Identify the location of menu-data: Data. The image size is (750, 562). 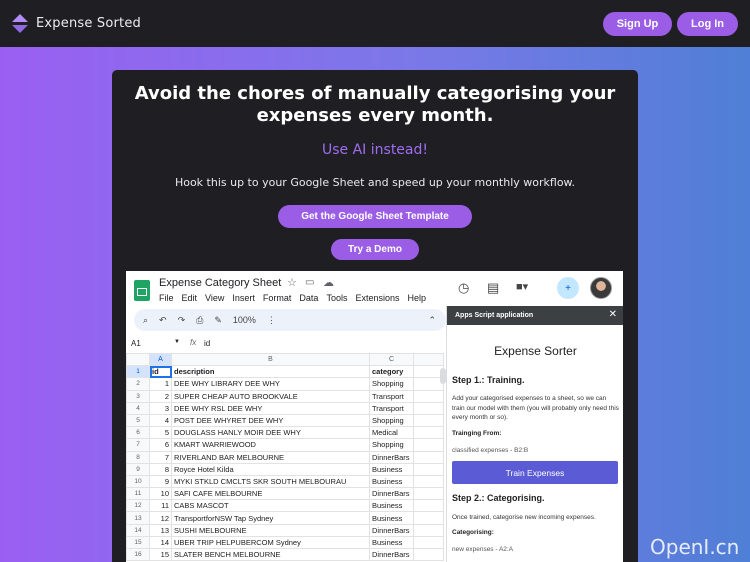
(309, 298).